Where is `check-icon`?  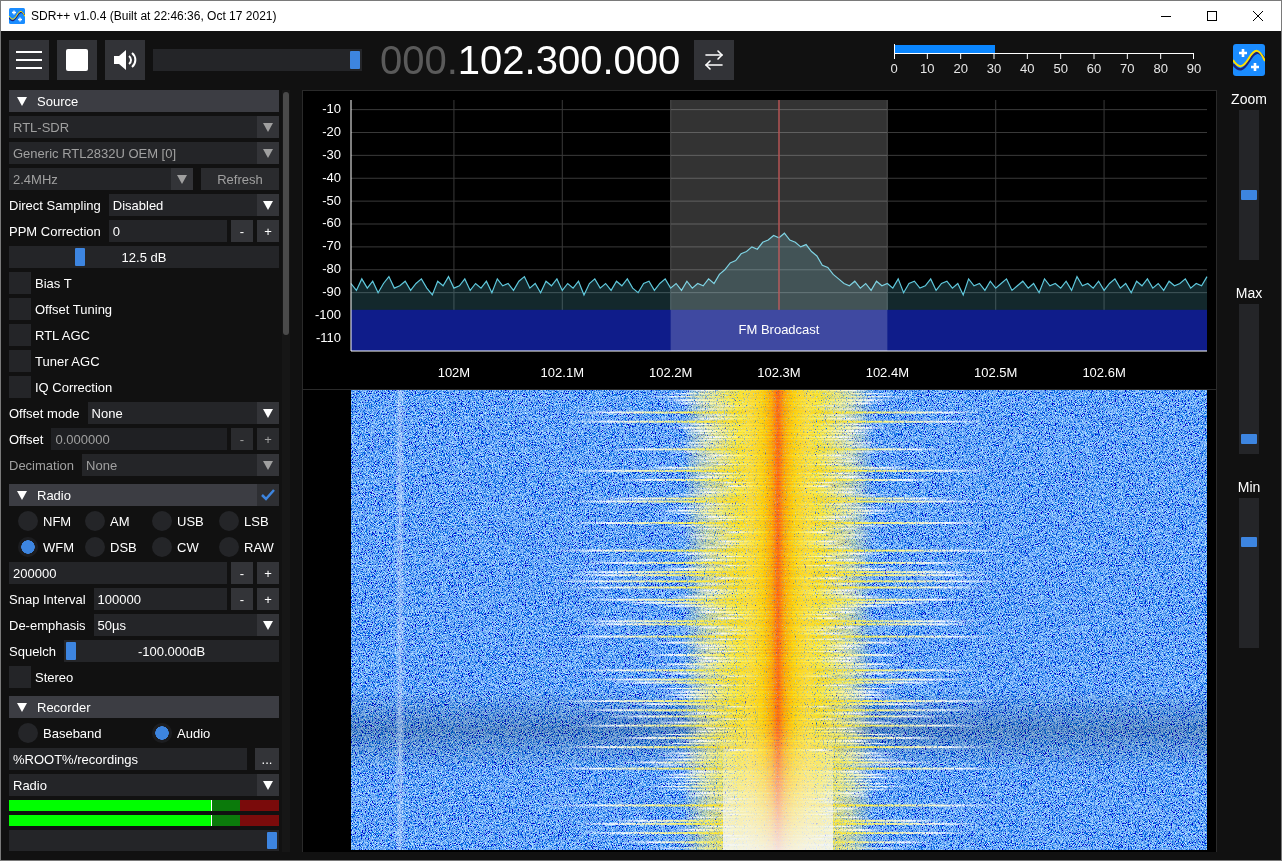 check-icon is located at coordinates (268, 495).